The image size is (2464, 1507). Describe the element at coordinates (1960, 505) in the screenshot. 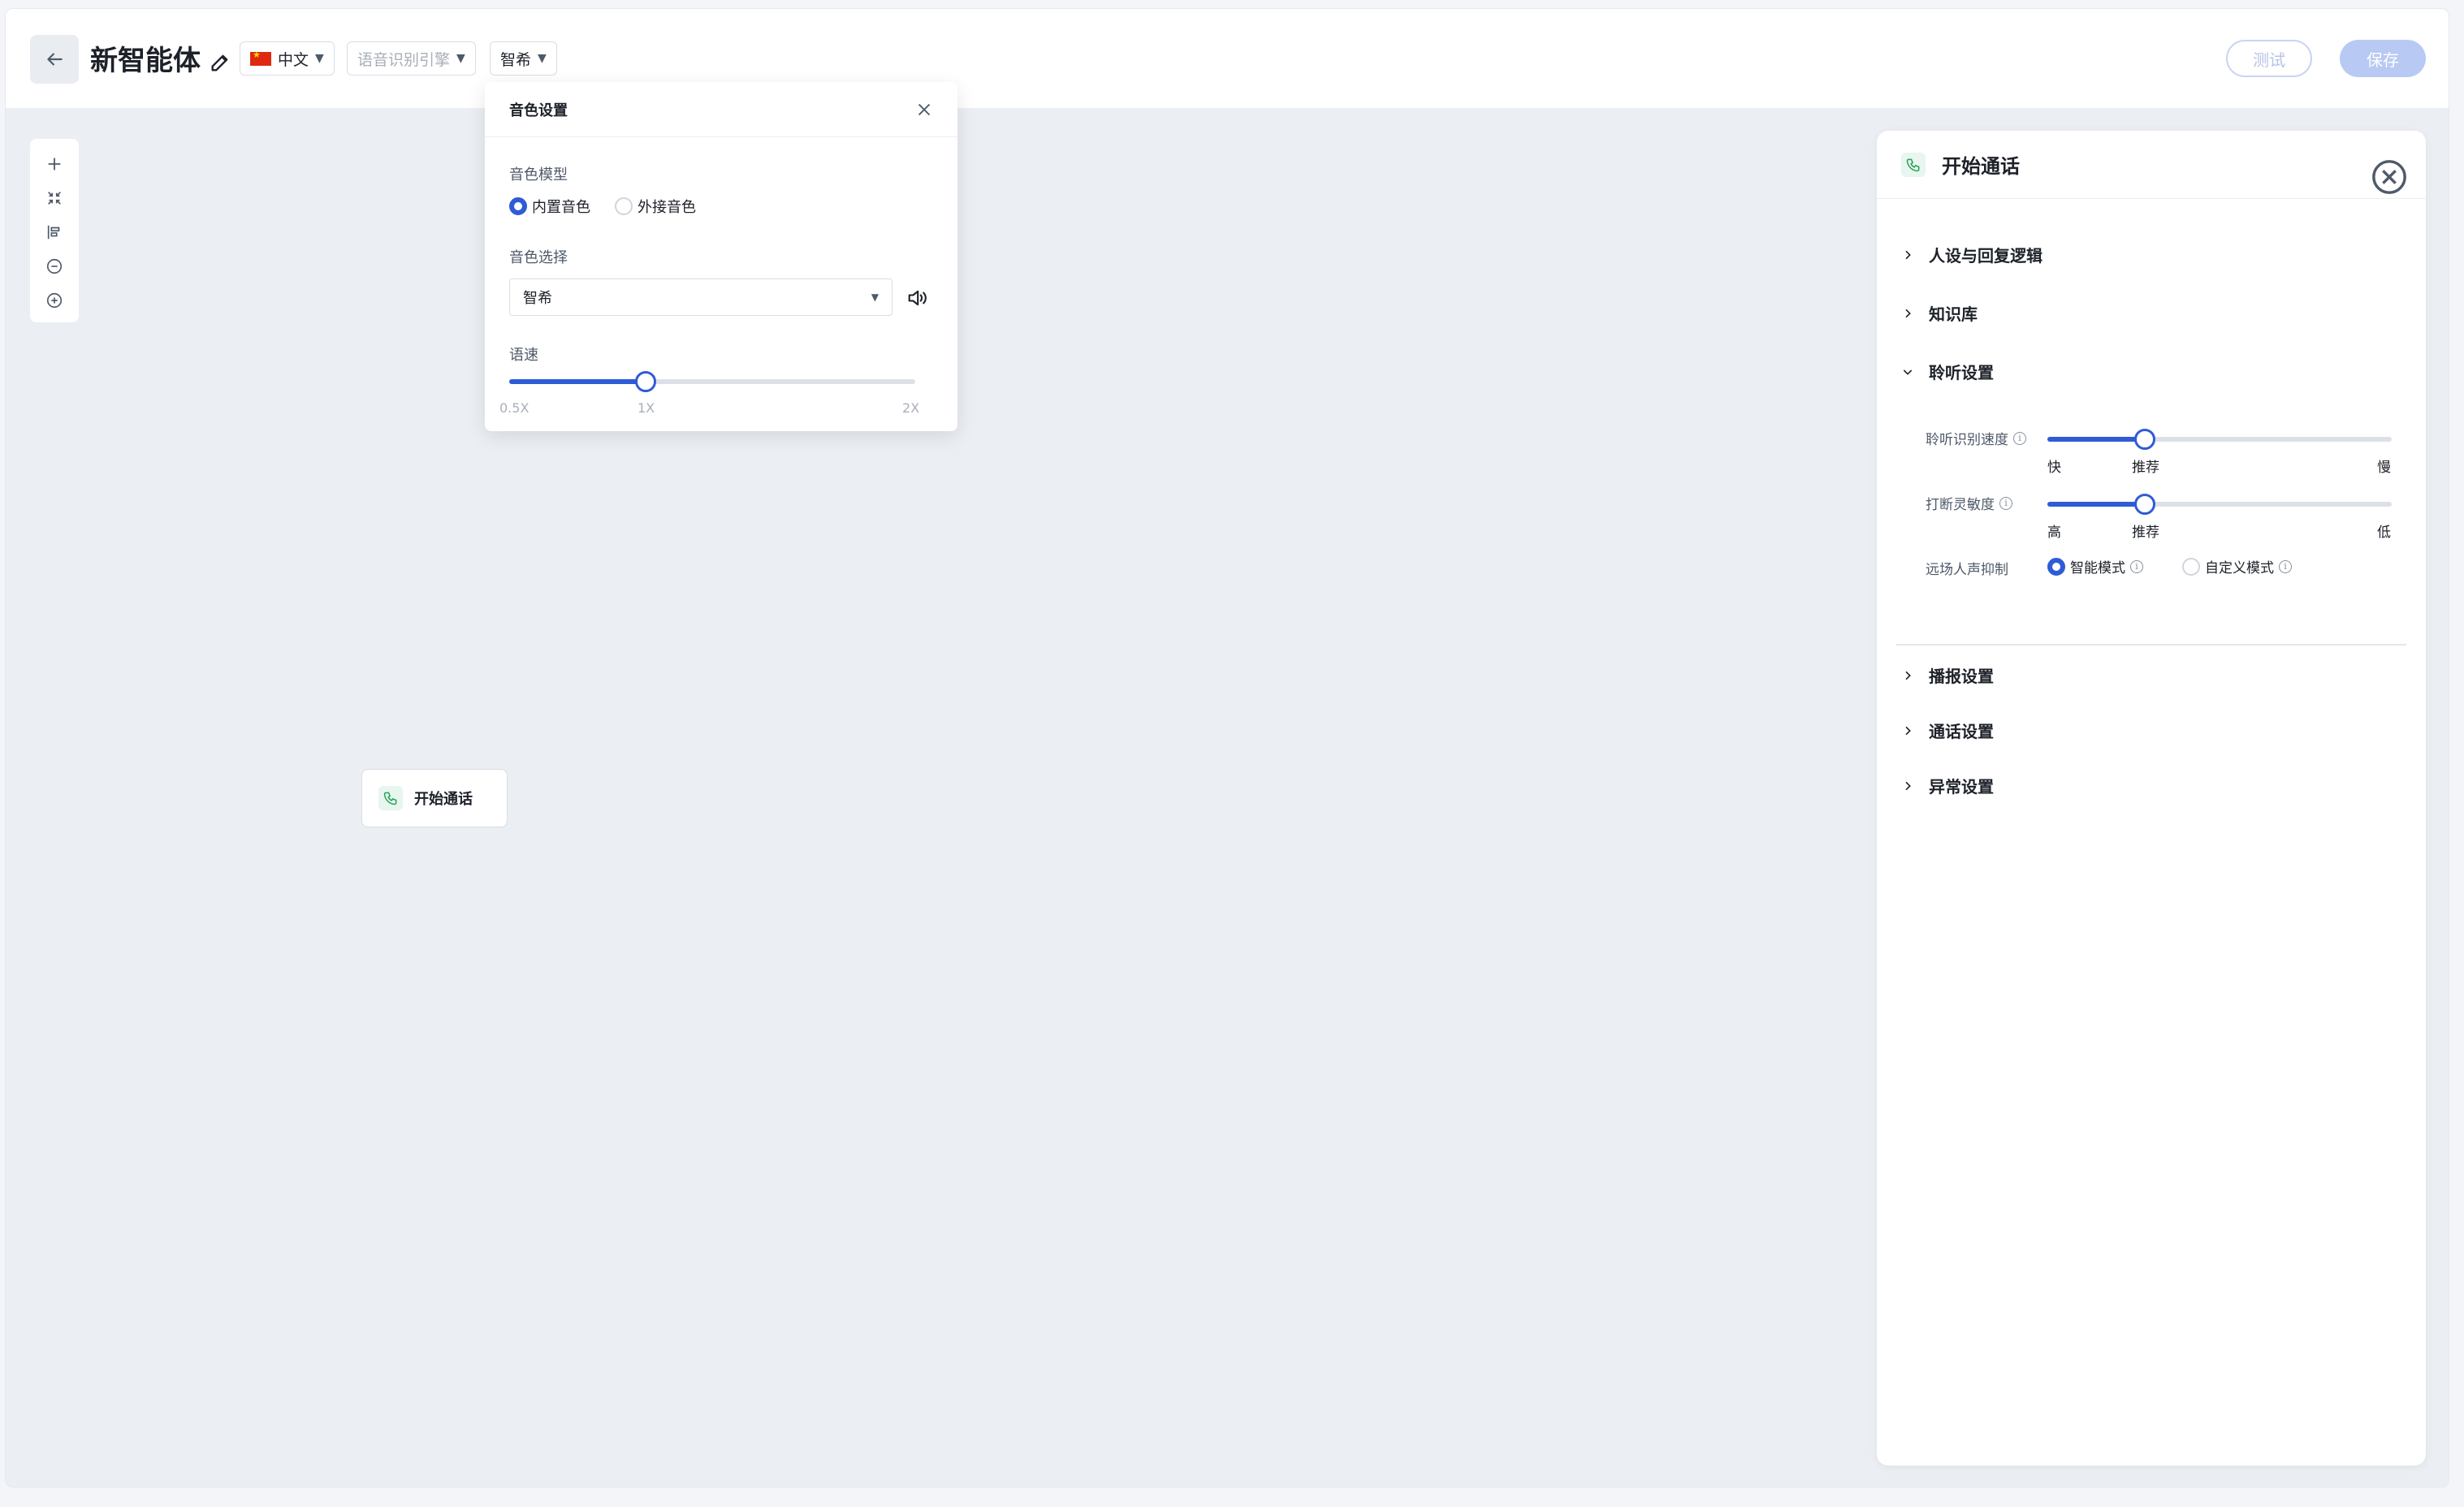

I see `interrupt-label: 打断灵敏度` at that location.